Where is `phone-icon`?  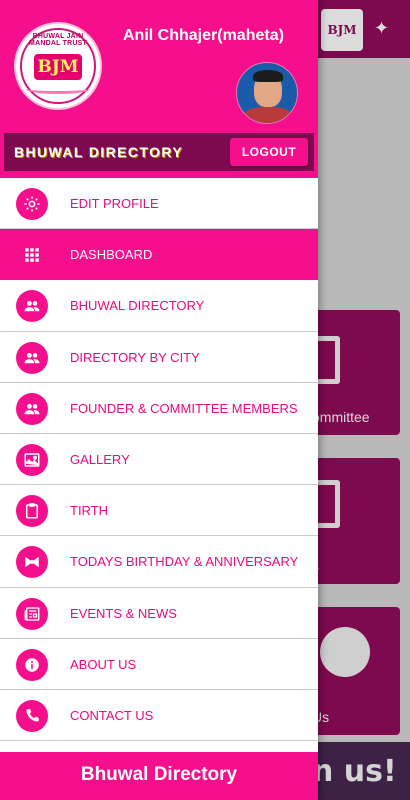
phone-icon is located at coordinates (32, 715).